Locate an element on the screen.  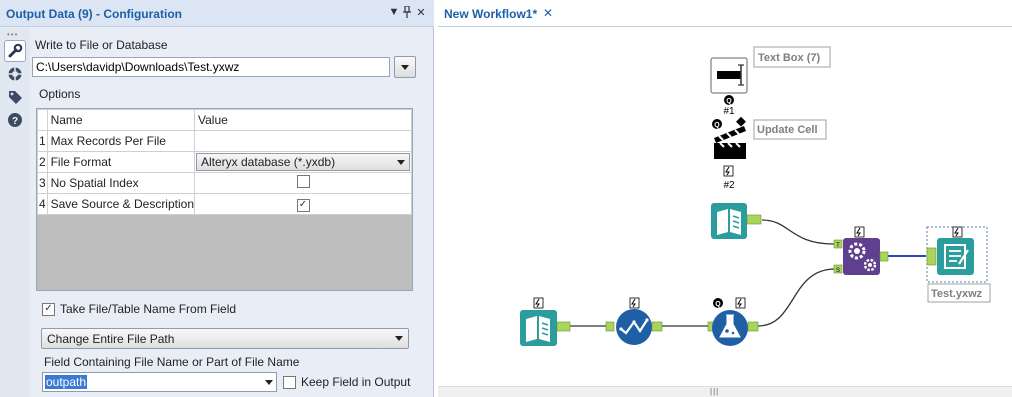
batch-macro-tool: T S is located at coordinates (861, 250).